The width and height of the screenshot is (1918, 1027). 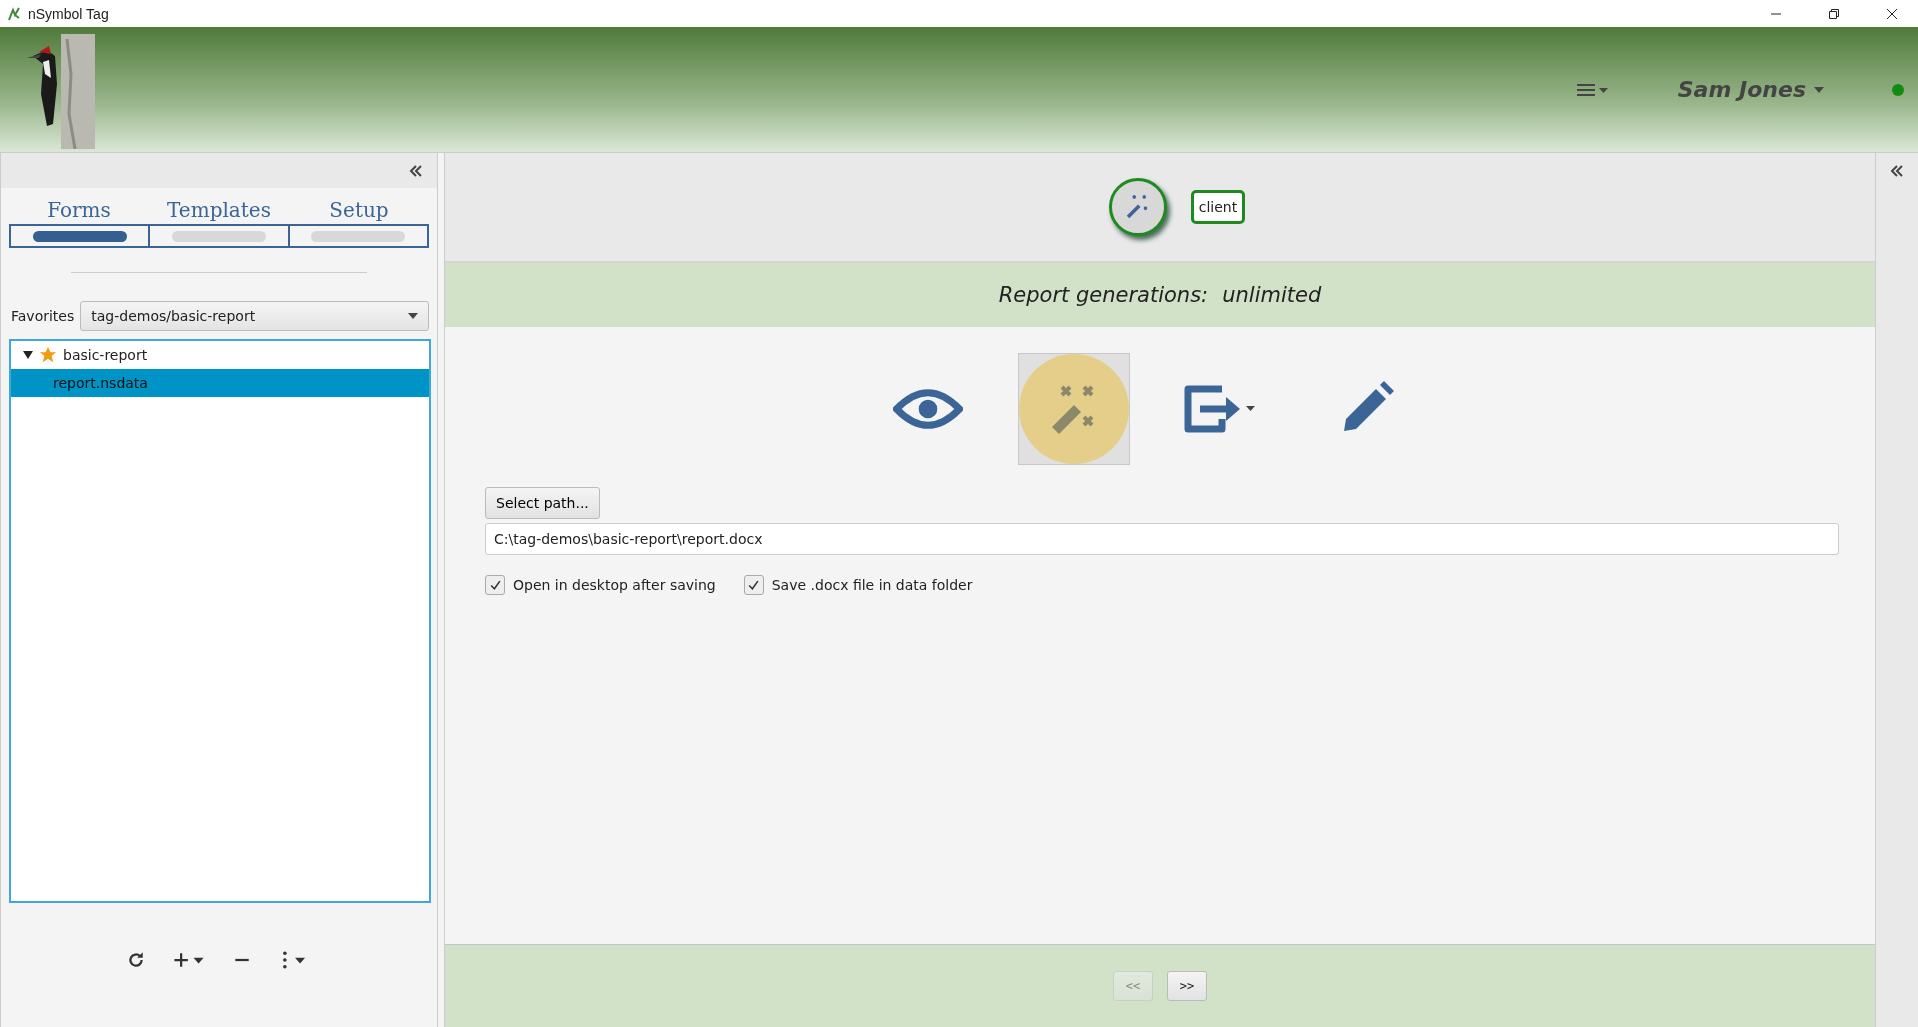 What do you see at coordinates (614, 585) in the screenshot?
I see `checkbox-label: Open in desktop after saving` at bounding box center [614, 585].